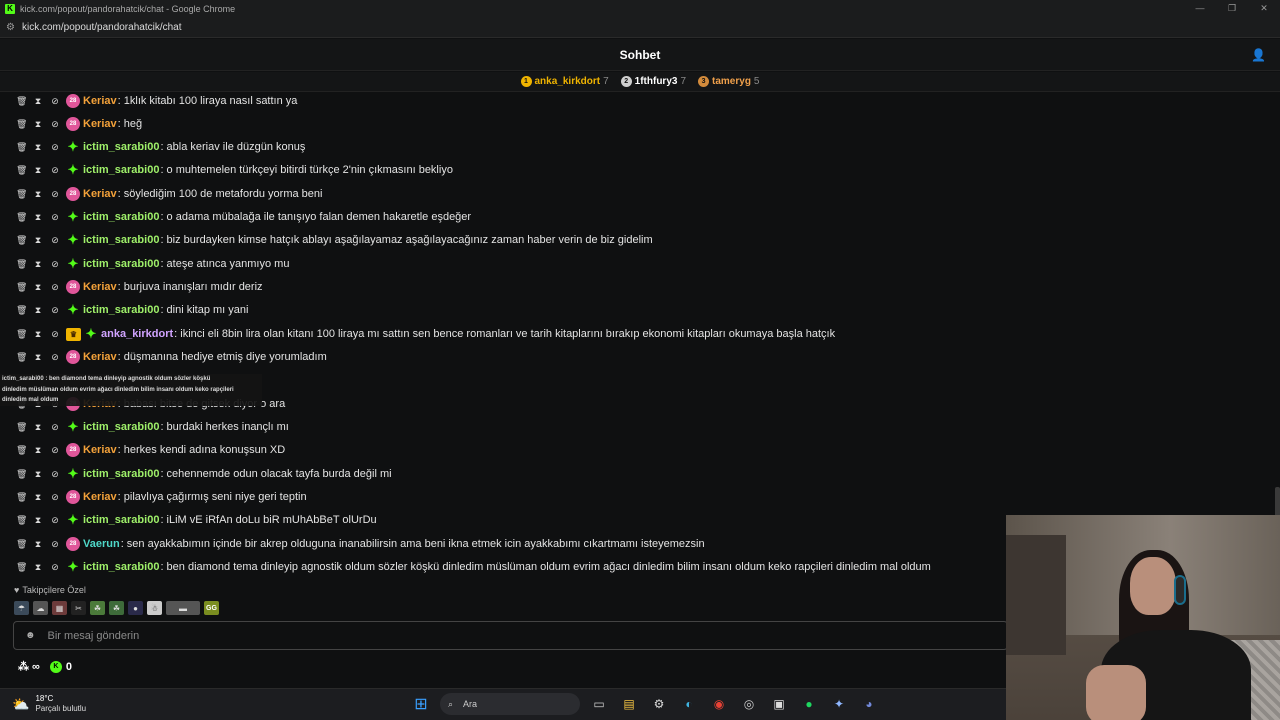  What do you see at coordinates (135, 608) in the screenshot?
I see `emote-7-icon: ●` at bounding box center [135, 608].